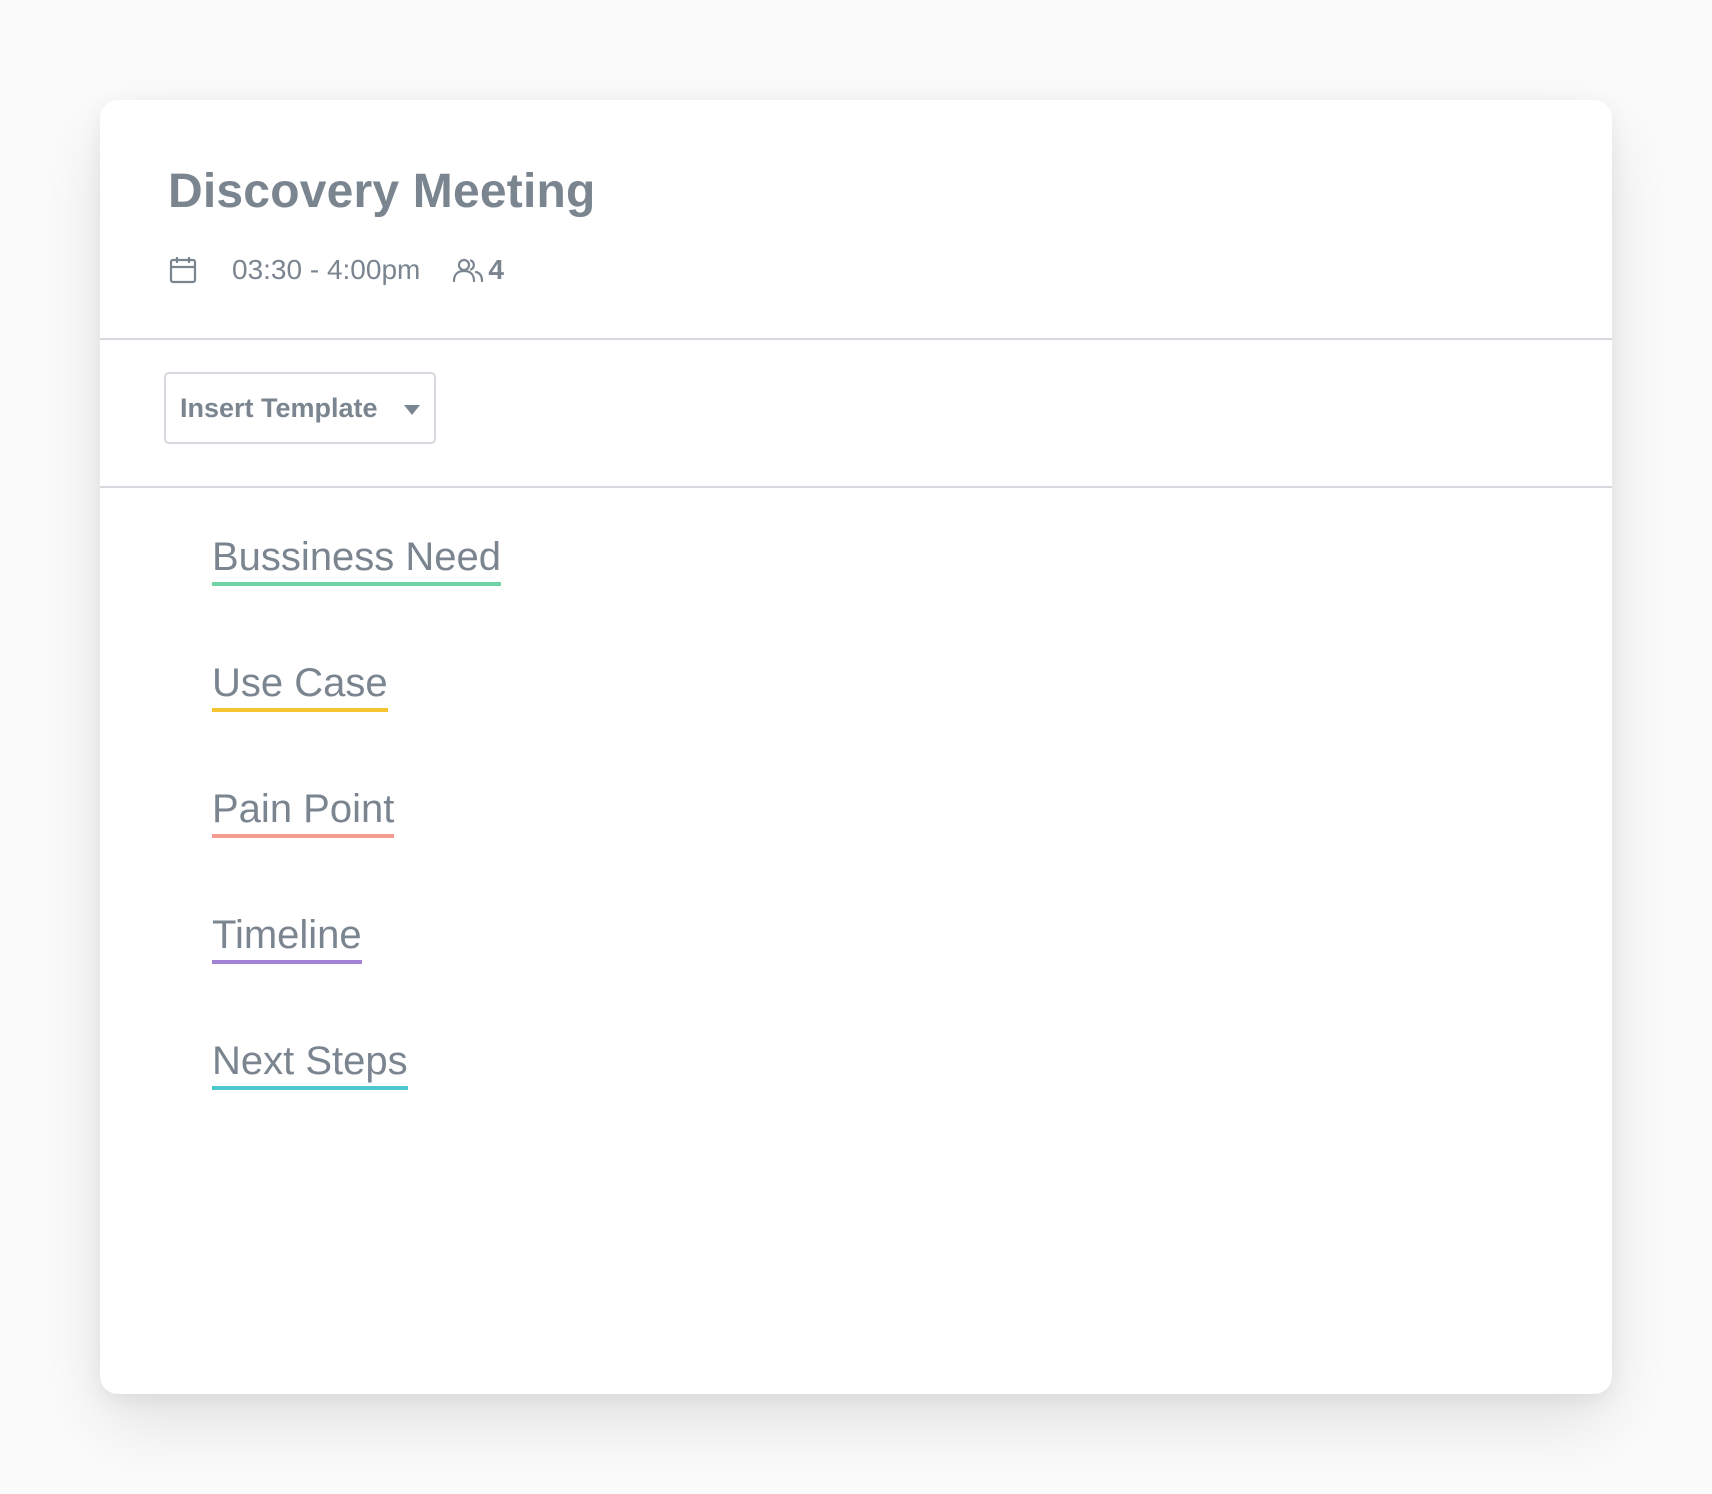 This screenshot has width=1712, height=1494. What do you see at coordinates (357, 597) in the screenshot?
I see `section-item: Bussiness Need` at bounding box center [357, 597].